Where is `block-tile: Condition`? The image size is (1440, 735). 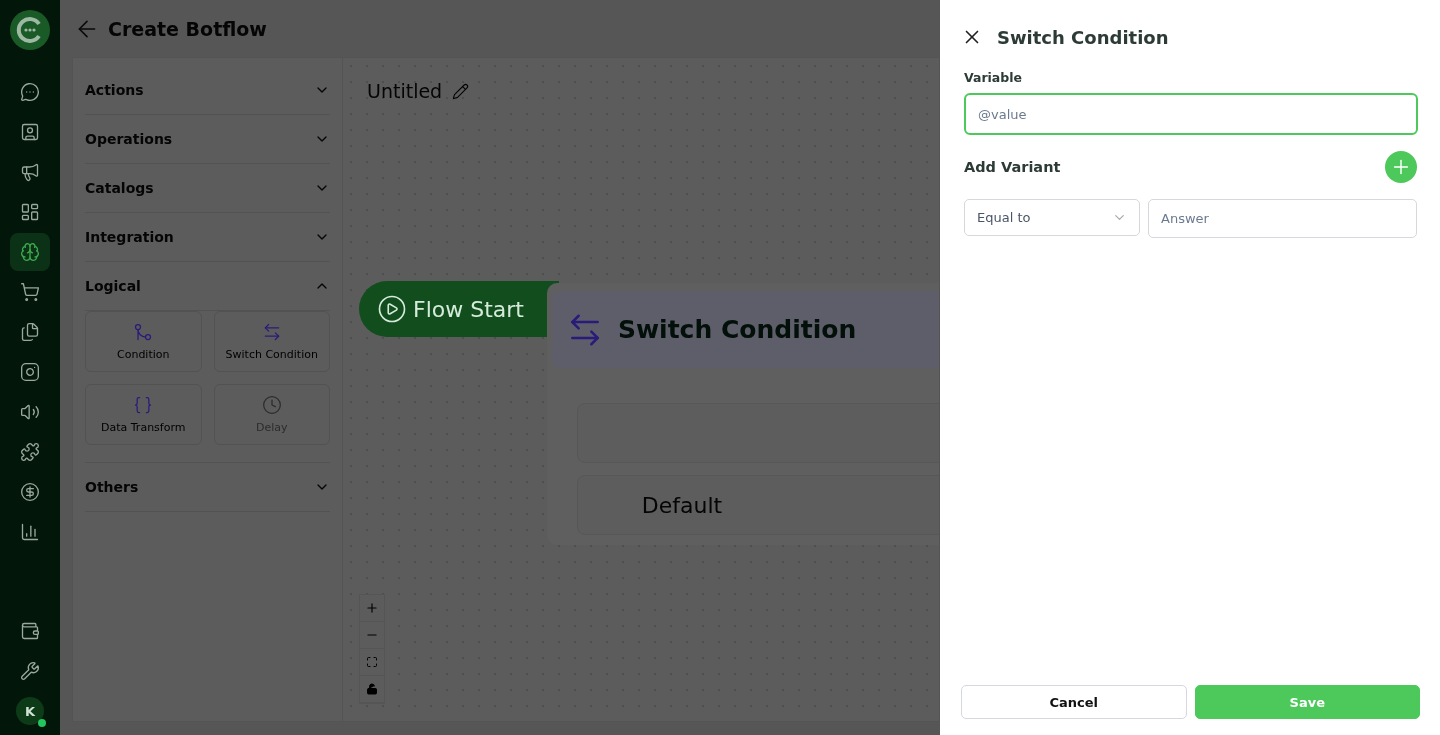 block-tile: Condition is located at coordinates (143, 341).